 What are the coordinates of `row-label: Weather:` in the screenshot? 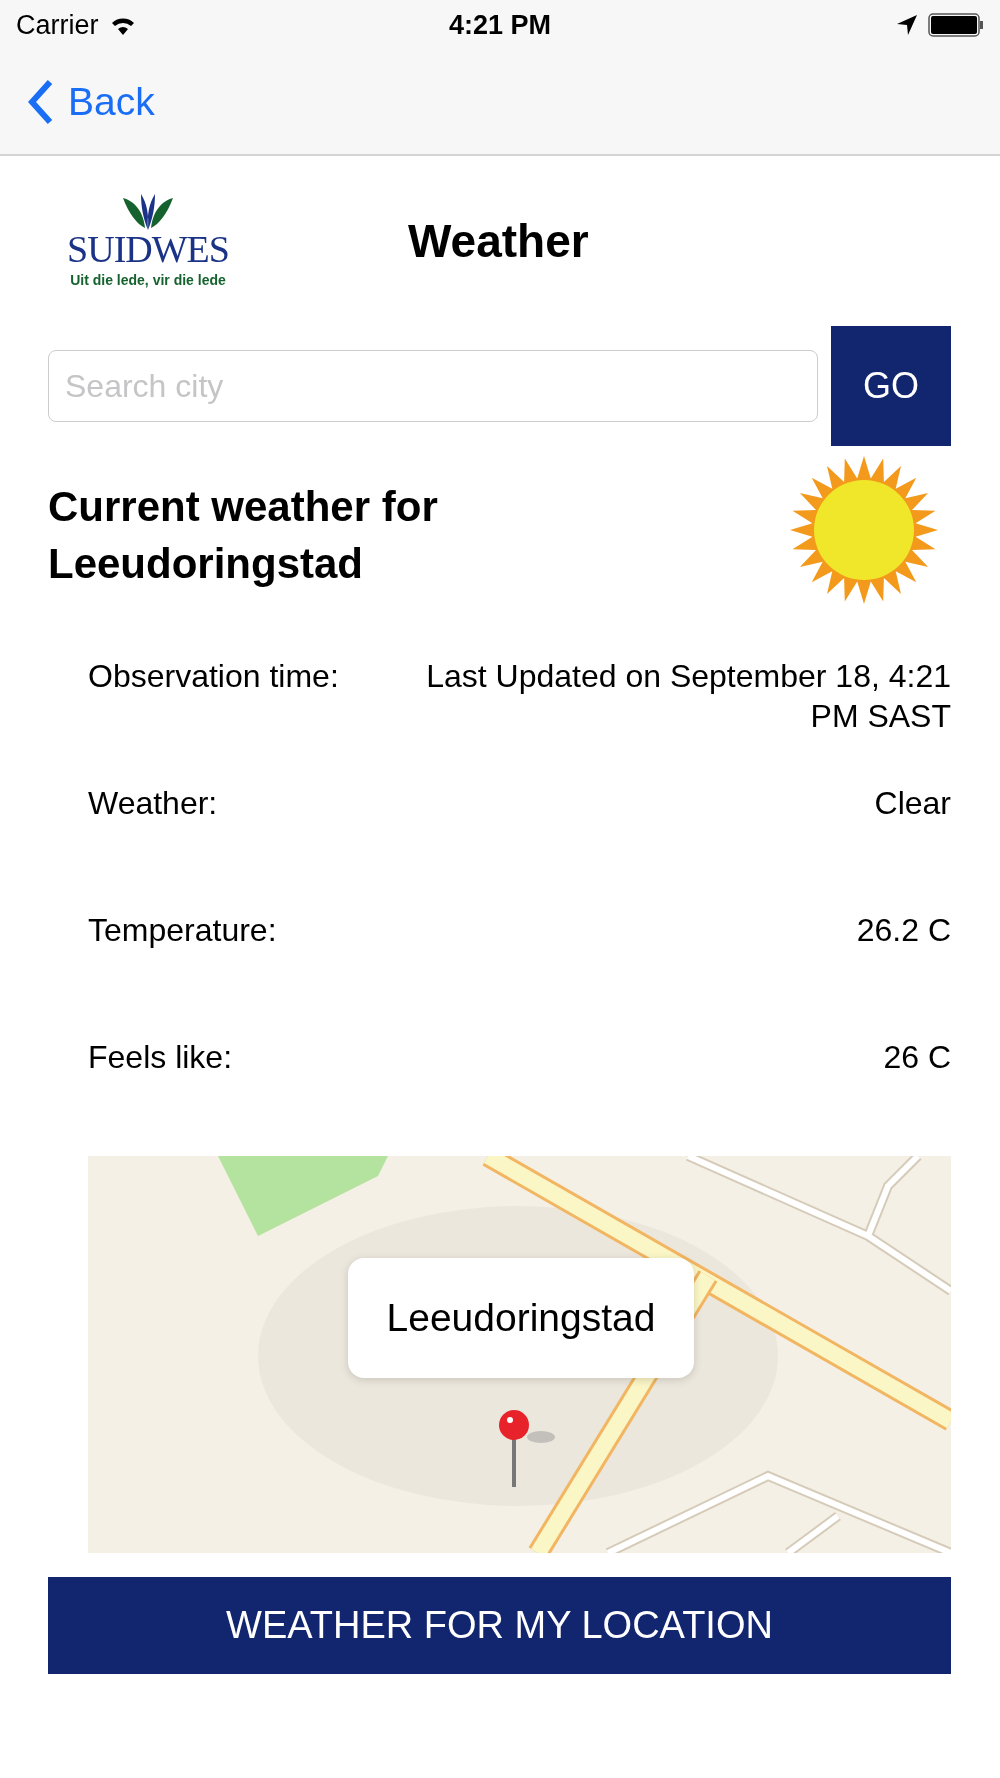 It's located at (153, 803).